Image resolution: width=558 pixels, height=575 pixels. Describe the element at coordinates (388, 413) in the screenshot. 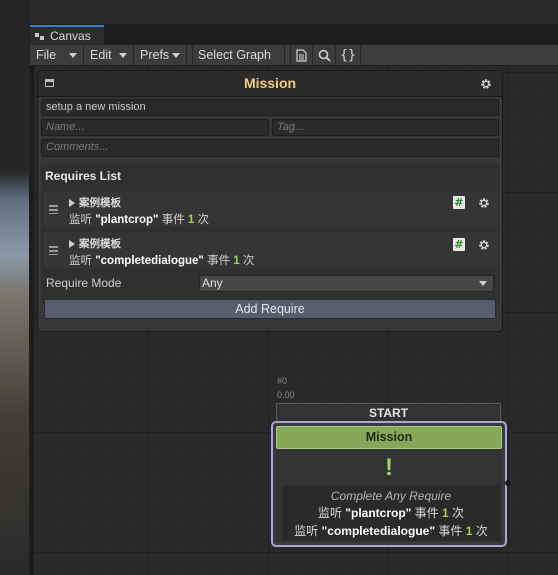

I see `start-node-label: START` at that location.